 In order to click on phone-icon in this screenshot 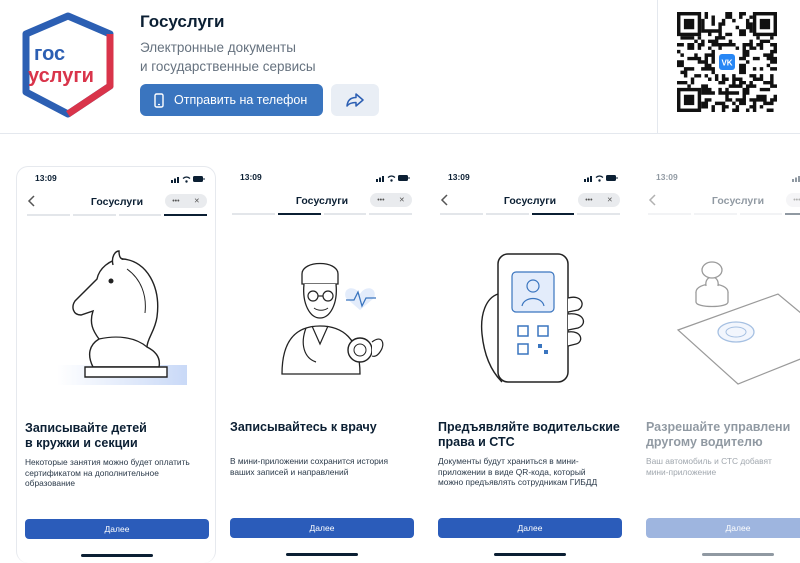, I will do `click(159, 100)`.